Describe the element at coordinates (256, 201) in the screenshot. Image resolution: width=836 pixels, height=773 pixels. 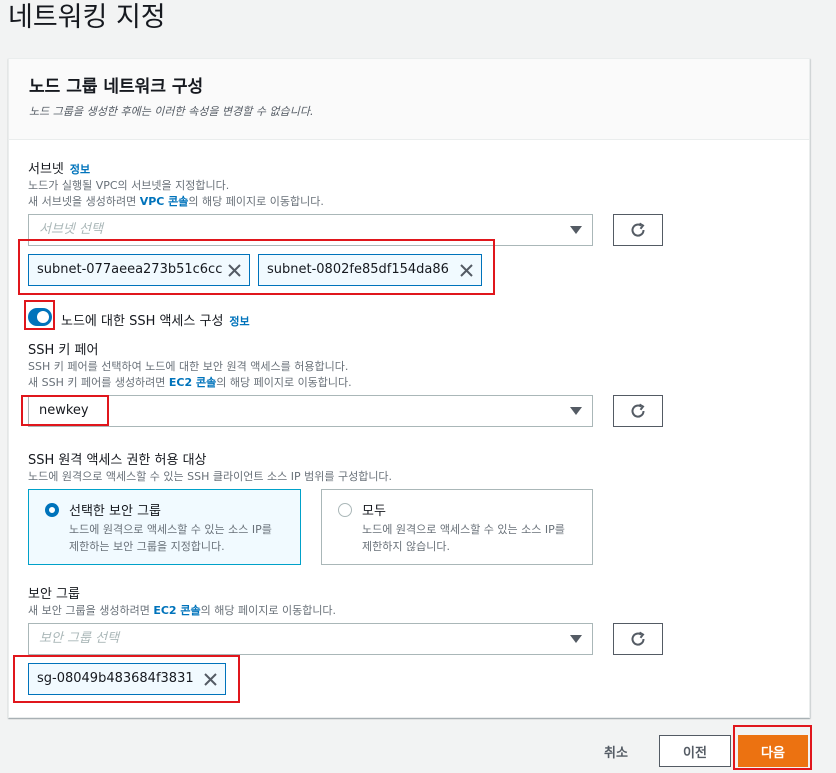
I see `subnet-desc-suffix: 의 해당 페이지로 이동합니다.` at that location.